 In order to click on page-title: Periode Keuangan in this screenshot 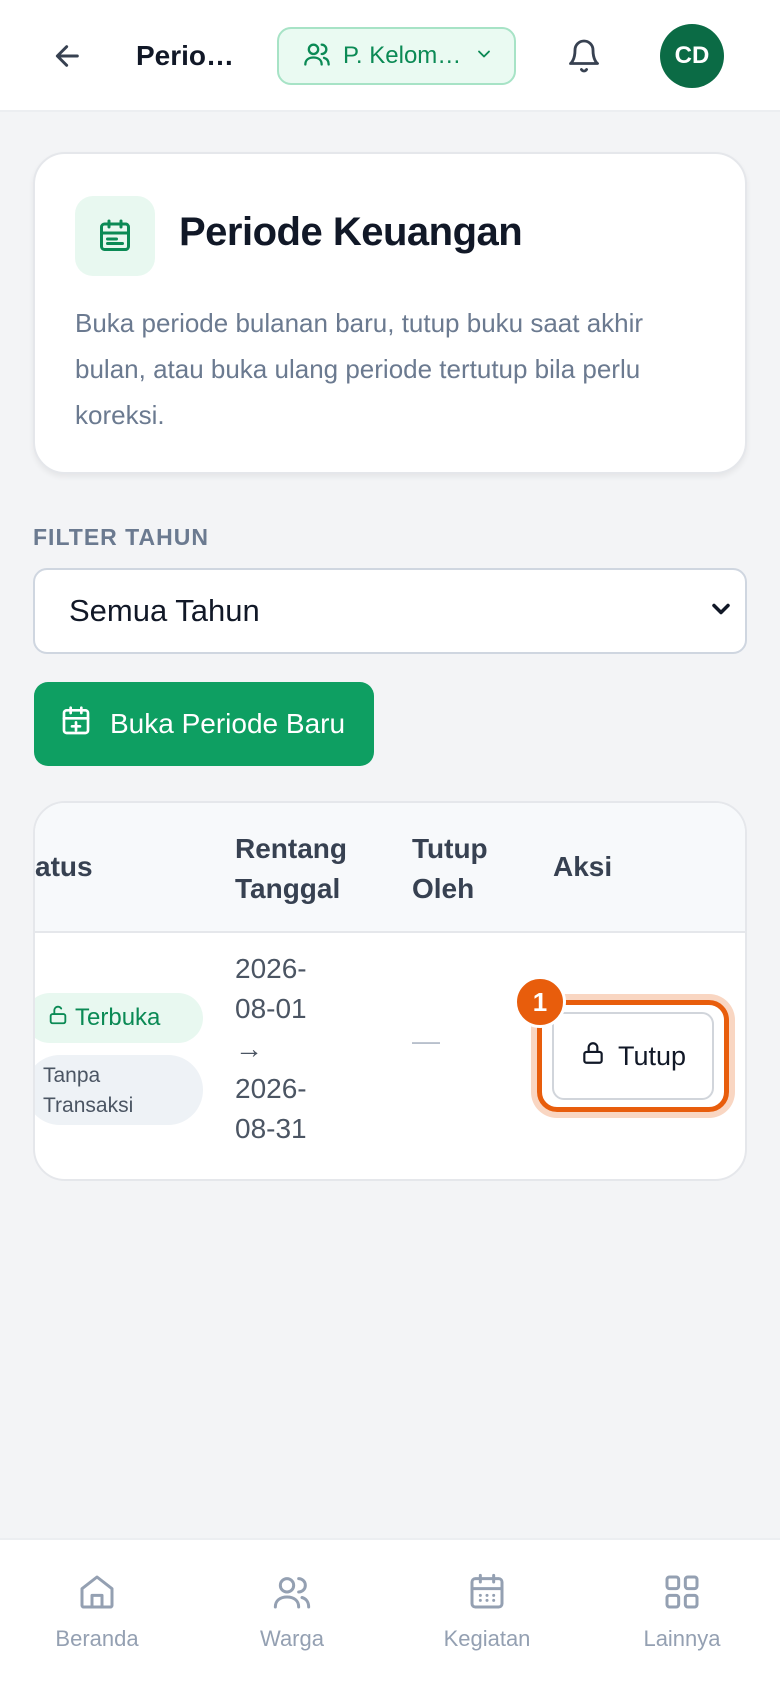, I will do `click(192, 55)`.